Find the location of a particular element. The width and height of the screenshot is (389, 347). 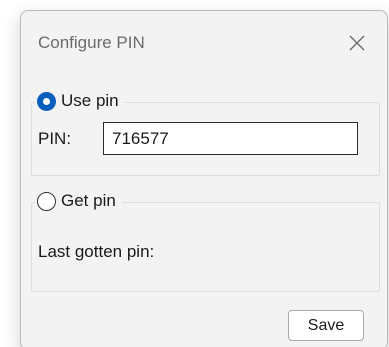

use-pin-radio: Use pin is located at coordinates (80, 101).